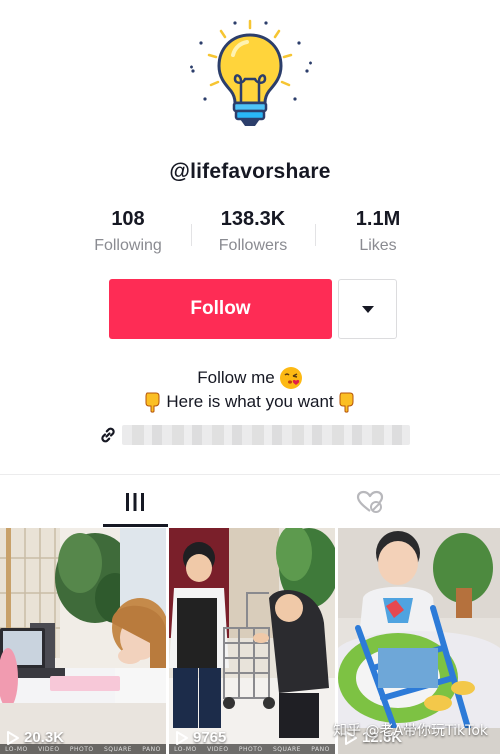 This screenshot has width=500, height=754. What do you see at coordinates (128, 245) in the screenshot?
I see `following-label: Following` at bounding box center [128, 245].